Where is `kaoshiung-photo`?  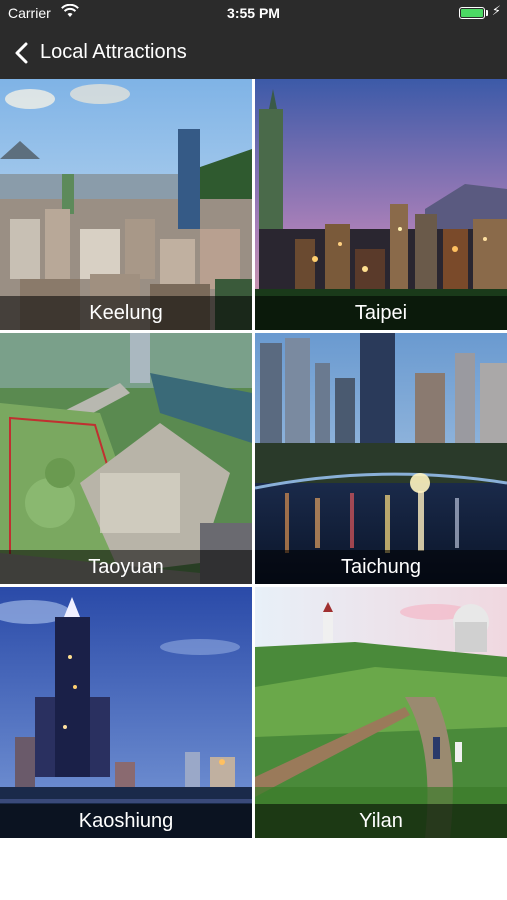
kaoshiung-photo is located at coordinates (126, 712).